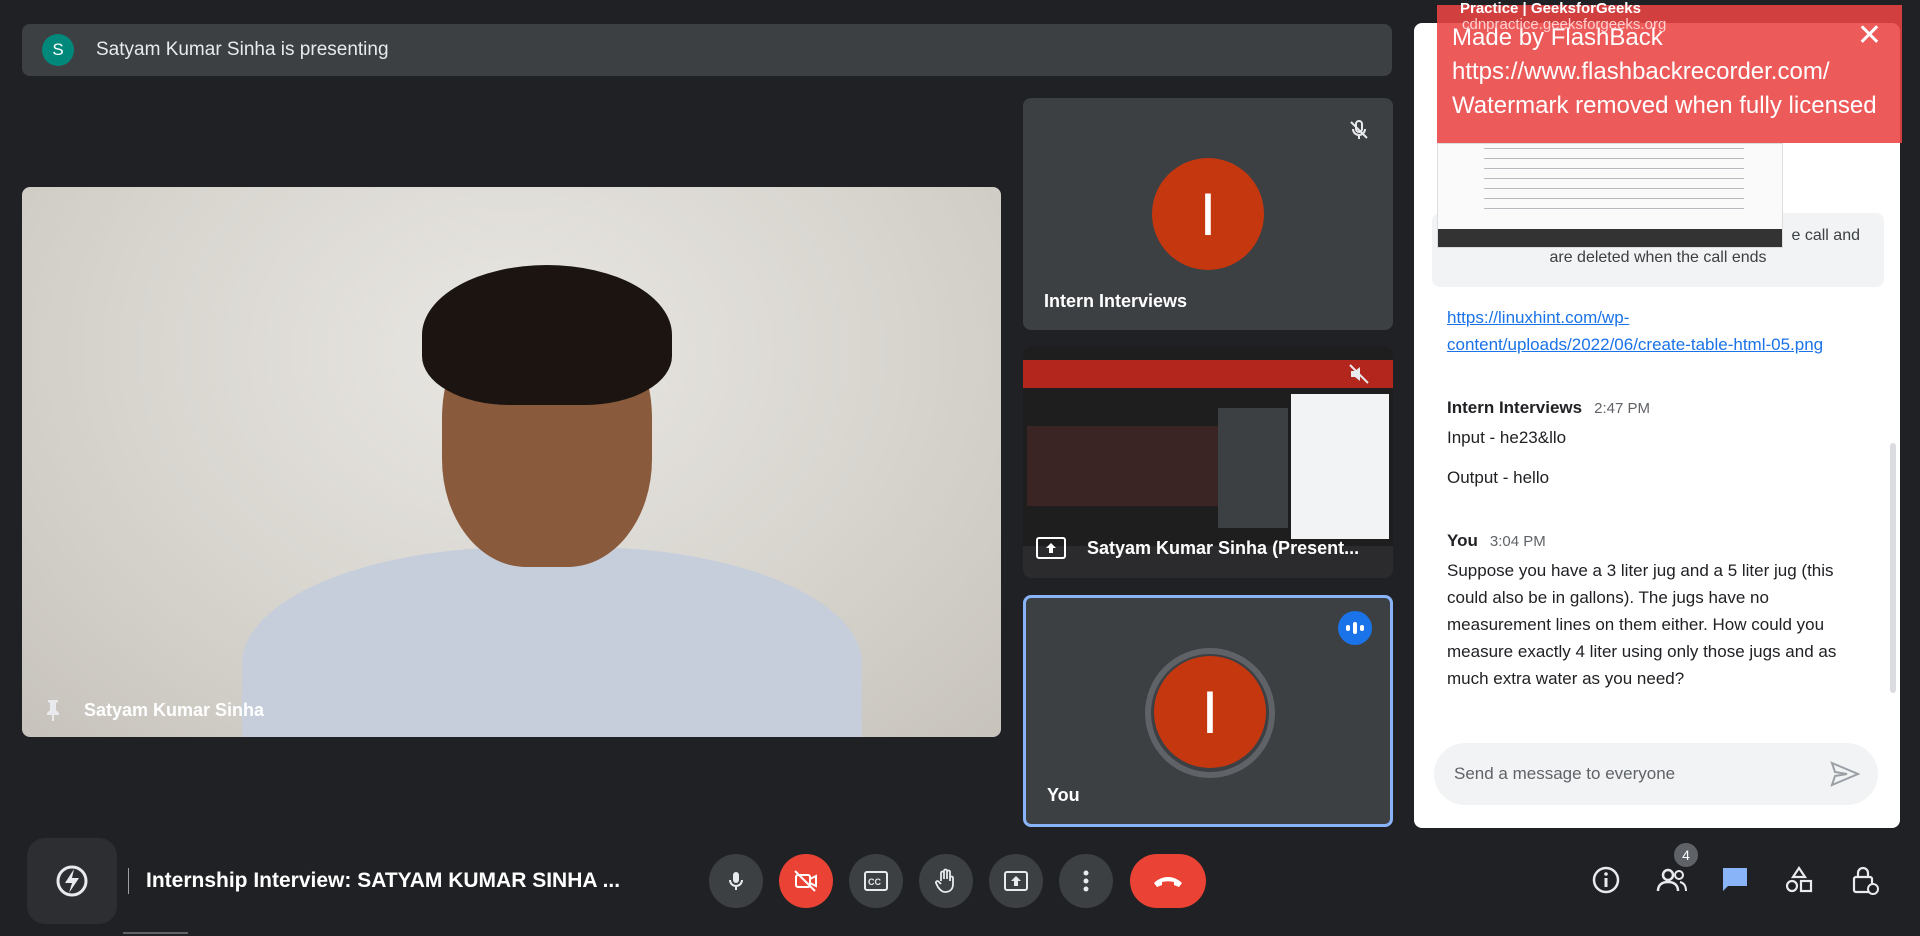  Describe the element at coordinates (58, 50) in the screenshot. I see `presenter-avatar: S` at that location.